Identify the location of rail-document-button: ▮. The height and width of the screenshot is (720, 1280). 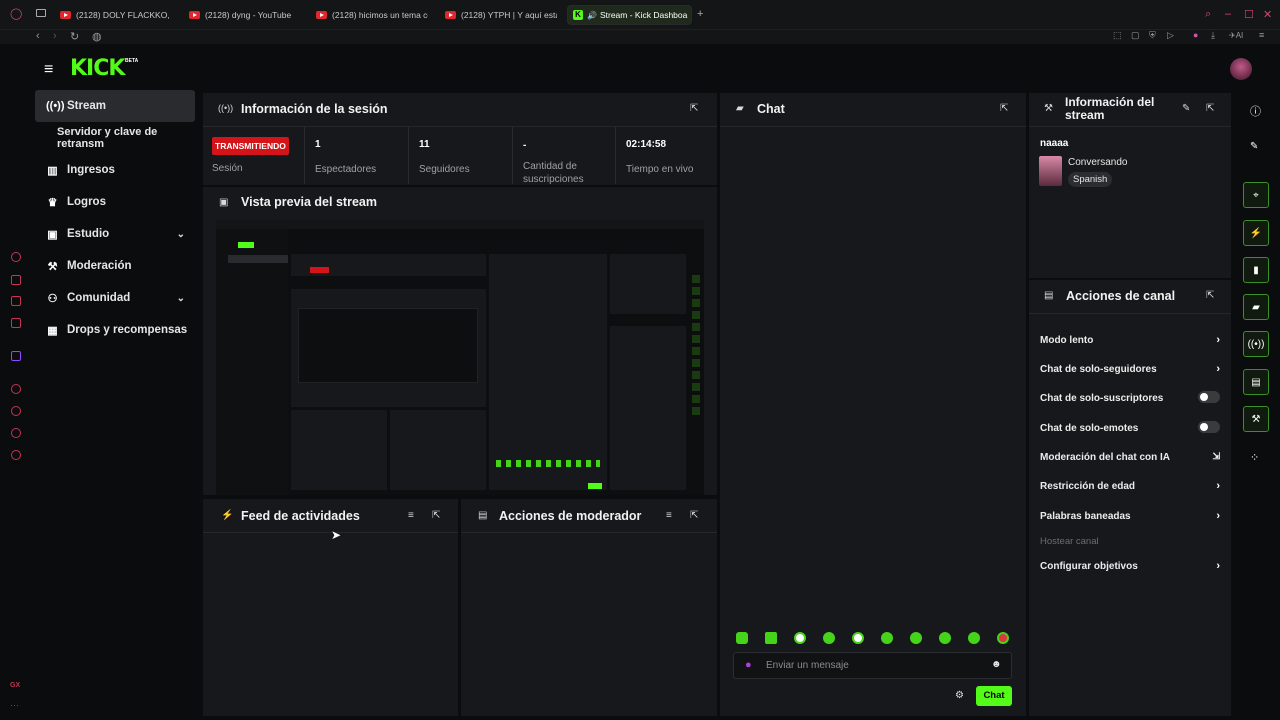
(1256, 270).